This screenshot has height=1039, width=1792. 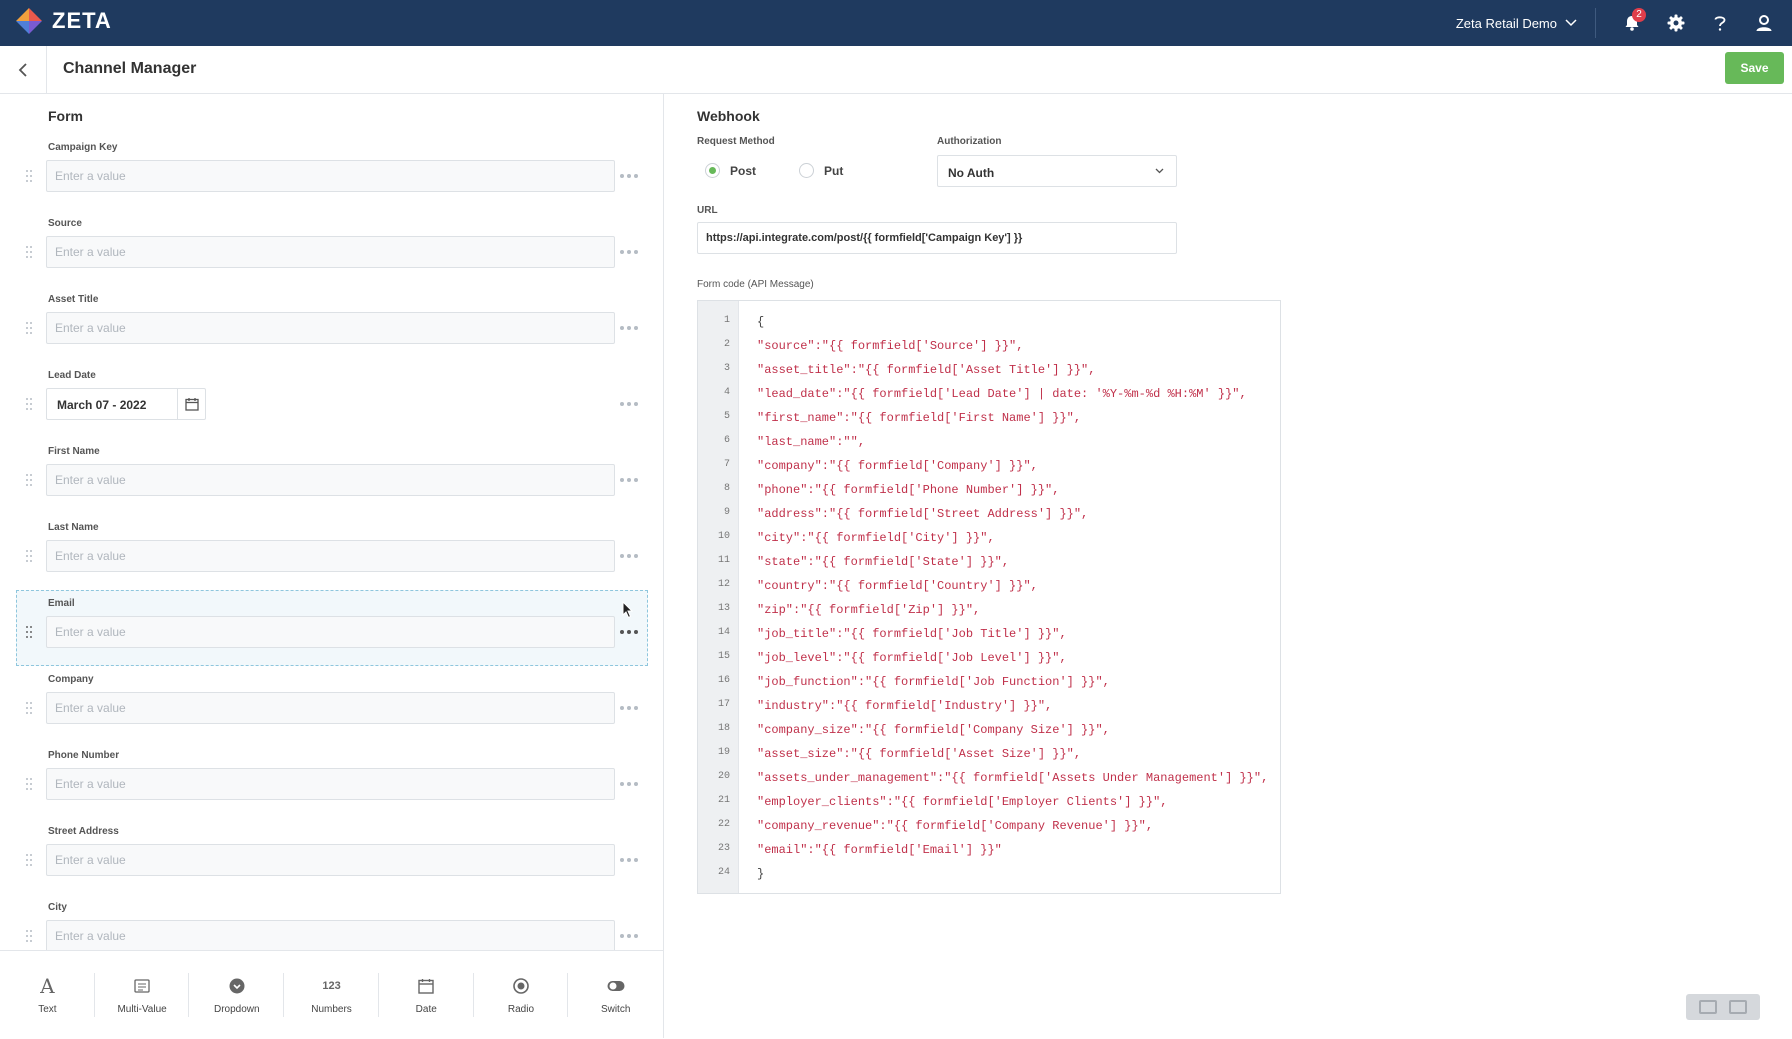 What do you see at coordinates (726, 320) in the screenshot?
I see `line-number: 1` at bounding box center [726, 320].